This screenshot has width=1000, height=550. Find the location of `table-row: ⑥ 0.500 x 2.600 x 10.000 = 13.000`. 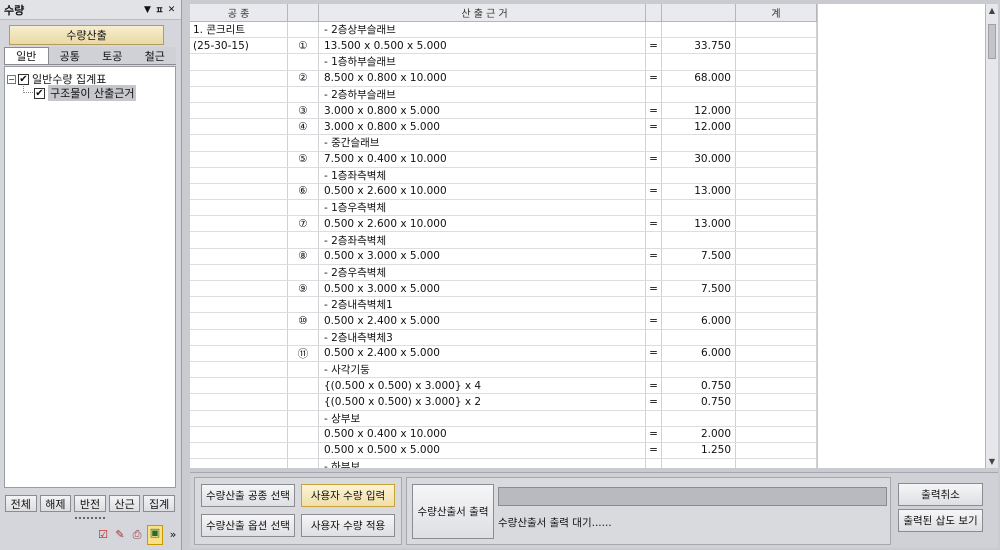

table-row: ⑥ 0.500 x 2.600 x 10.000 = 13.000 is located at coordinates (503, 192).